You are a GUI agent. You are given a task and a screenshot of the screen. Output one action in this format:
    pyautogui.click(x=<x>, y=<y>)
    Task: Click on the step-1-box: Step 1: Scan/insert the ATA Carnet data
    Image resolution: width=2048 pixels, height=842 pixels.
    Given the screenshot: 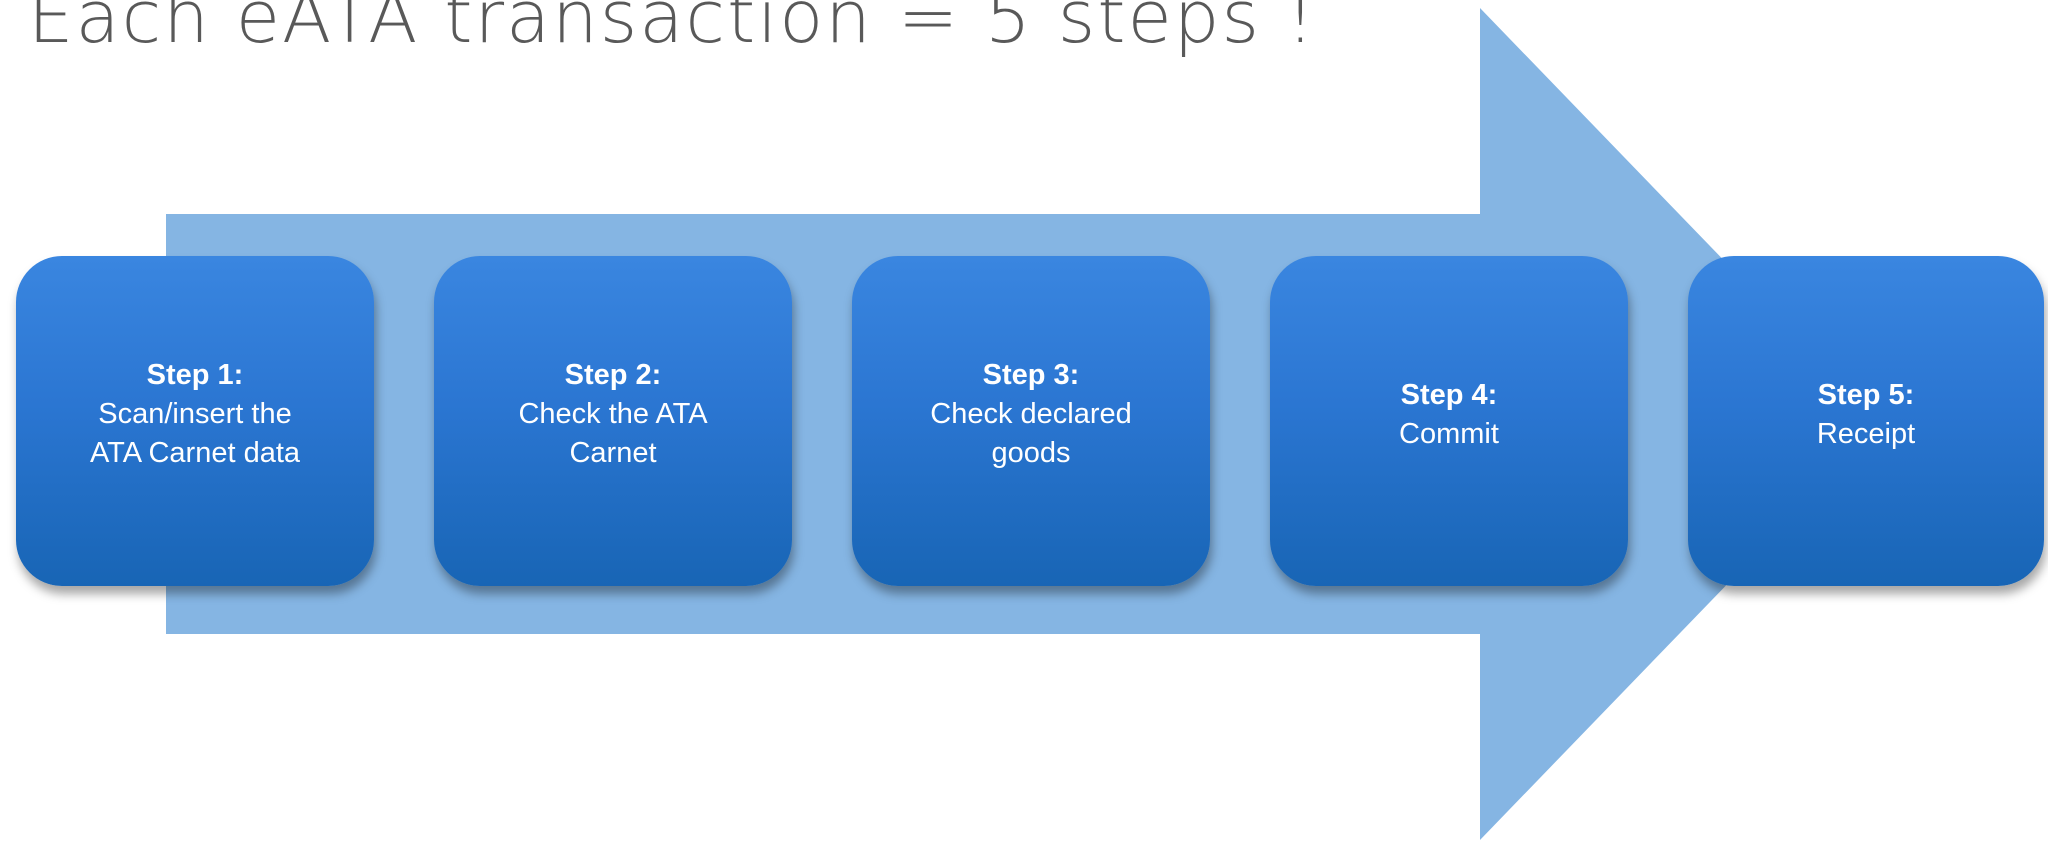 What is the action you would take?
    pyautogui.click(x=195, y=421)
    